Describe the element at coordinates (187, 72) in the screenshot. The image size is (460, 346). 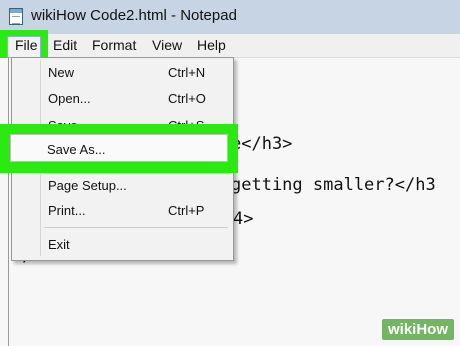
I see `menu-item-shortcut: Ctrl+N` at that location.